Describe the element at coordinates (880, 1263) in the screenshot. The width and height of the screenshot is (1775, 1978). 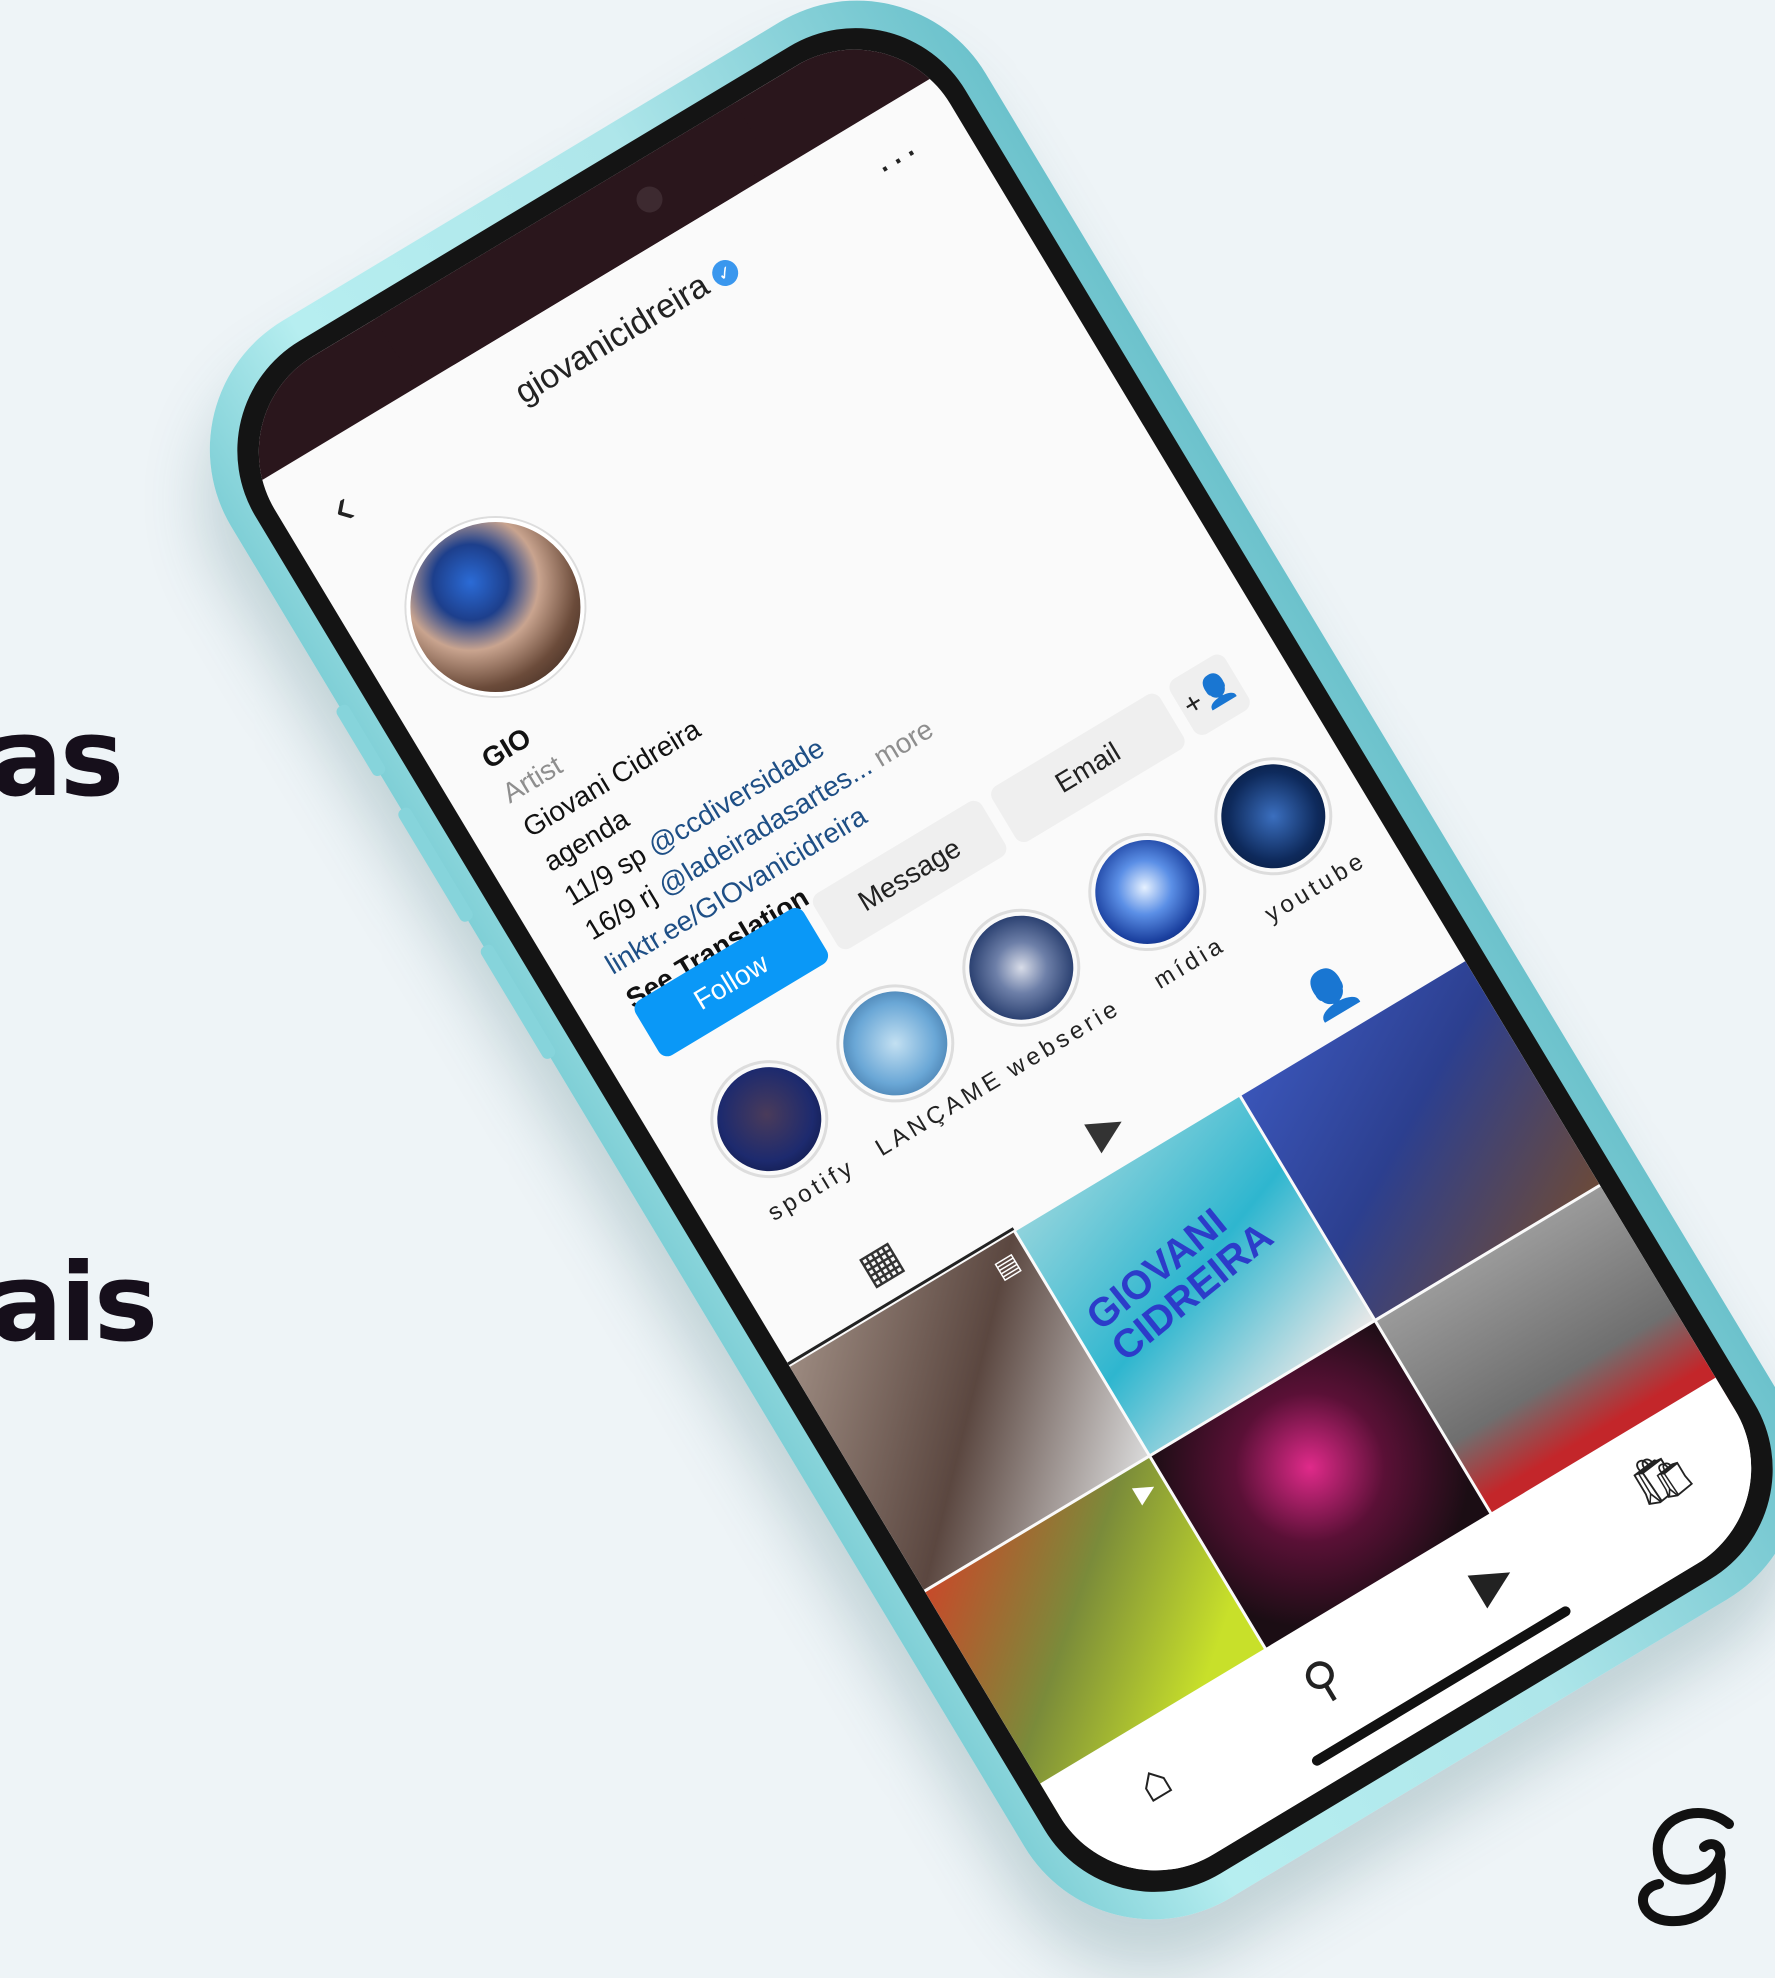
I see `grid-icon: ▦` at that location.